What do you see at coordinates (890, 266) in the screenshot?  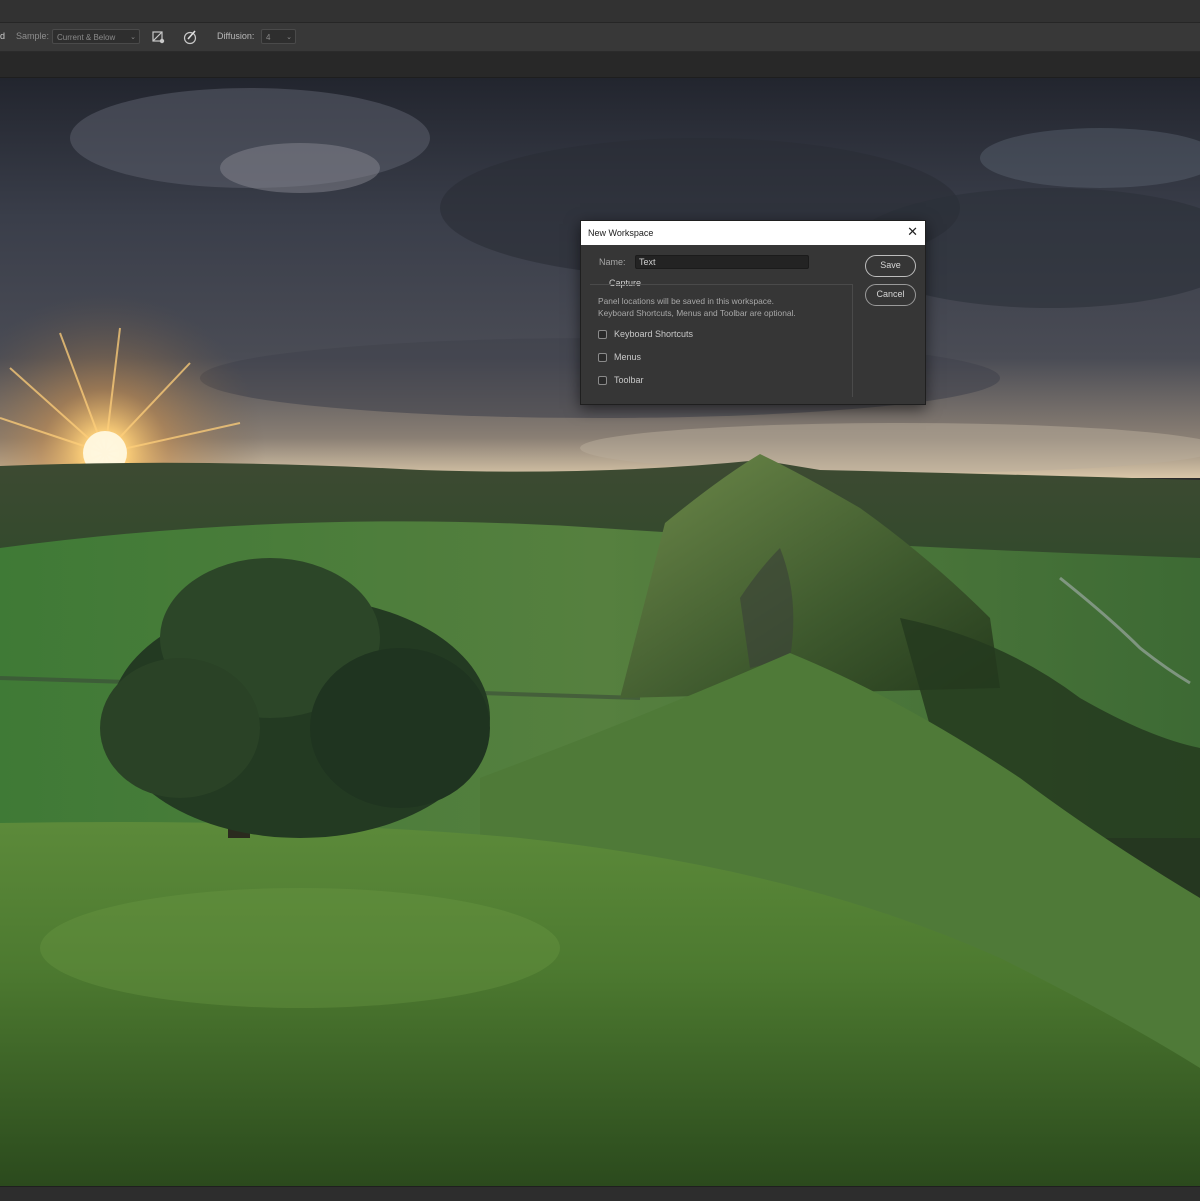 I see `save-button: Save` at bounding box center [890, 266].